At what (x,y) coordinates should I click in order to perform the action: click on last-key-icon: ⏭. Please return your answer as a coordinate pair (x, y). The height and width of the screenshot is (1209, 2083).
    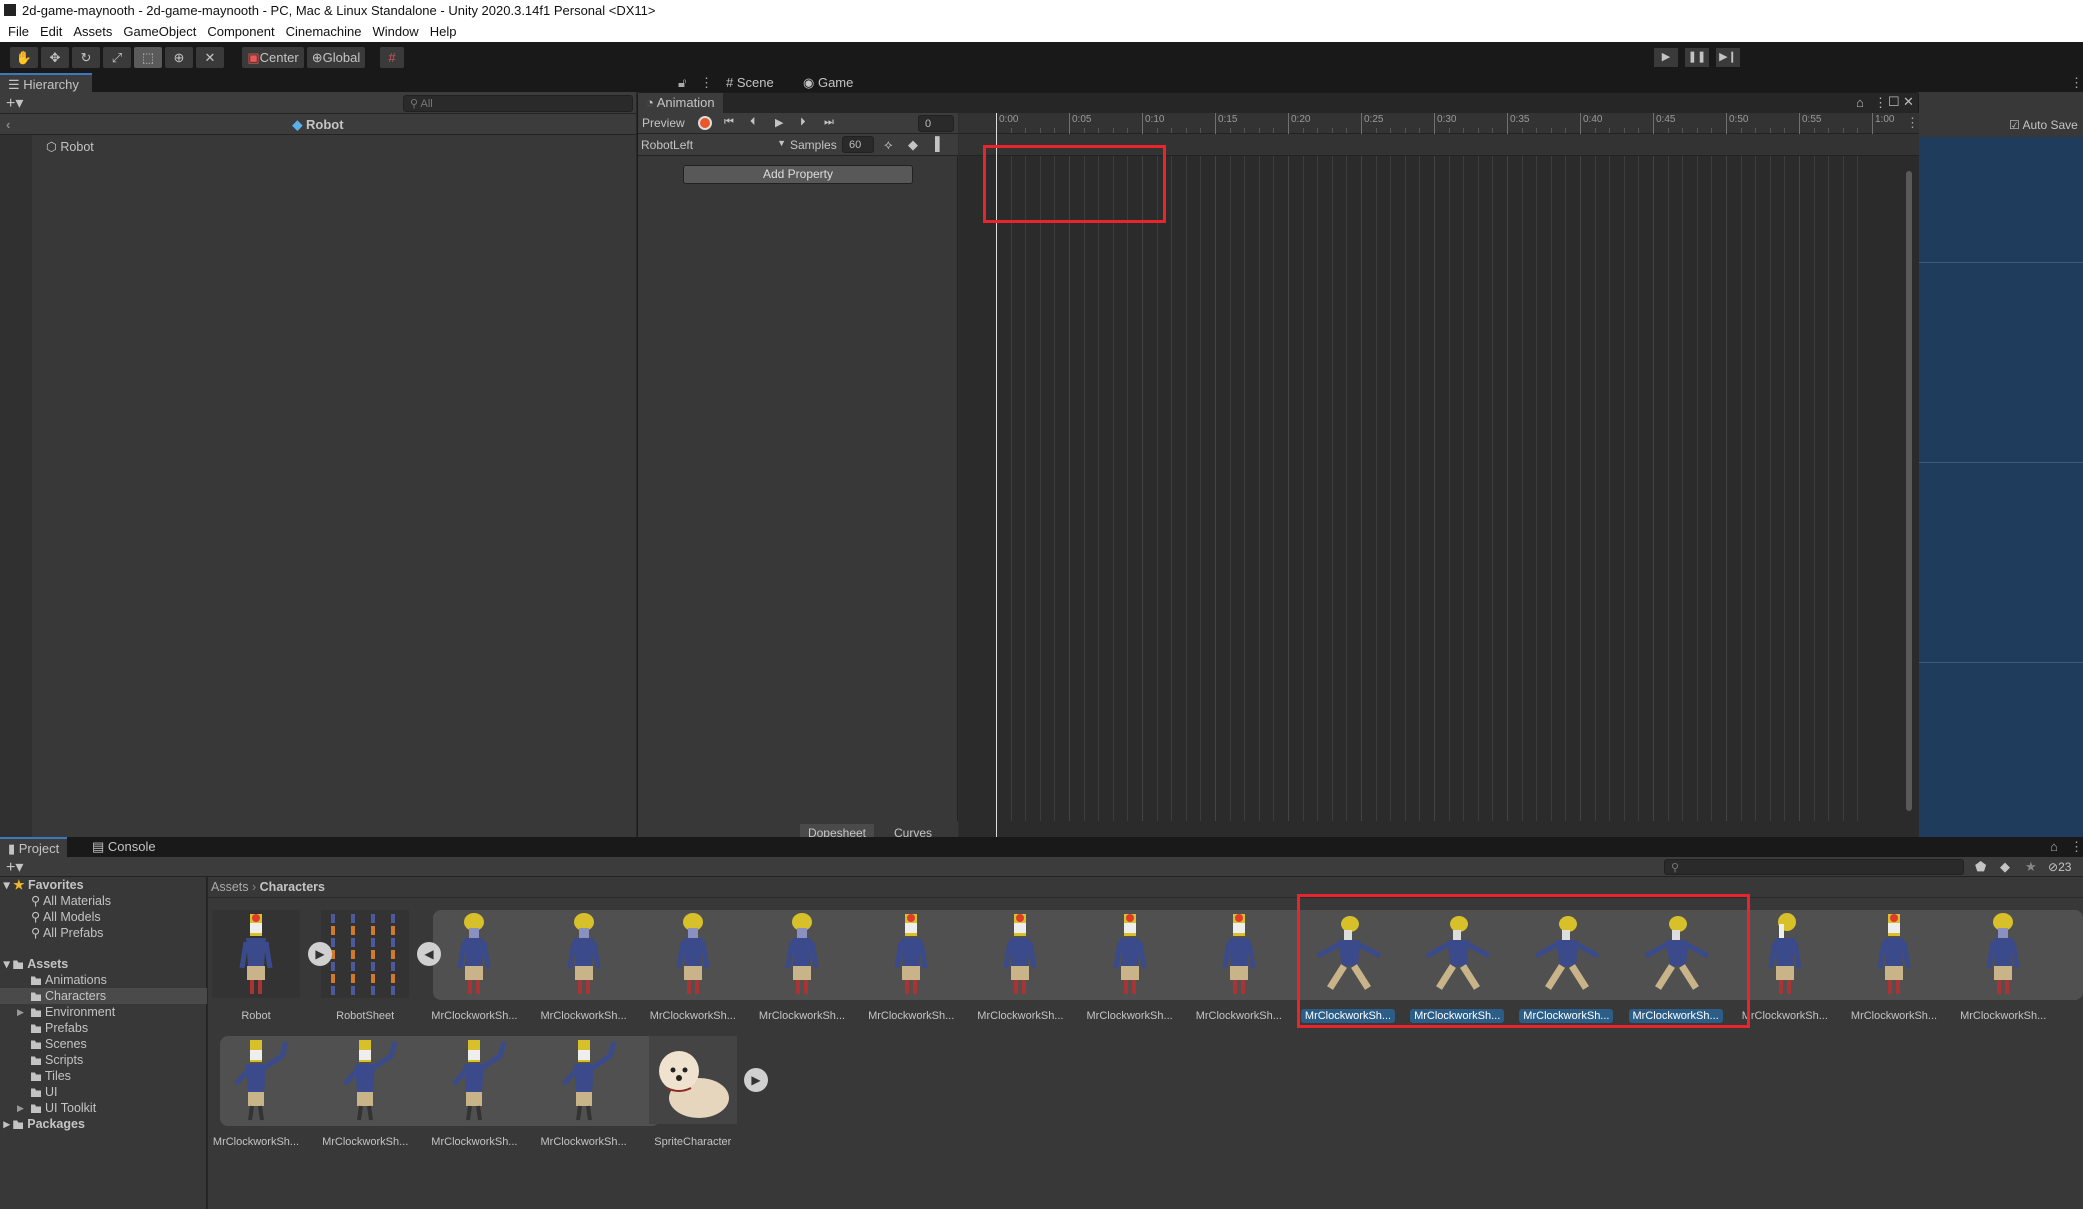
    Looking at the image, I should click on (829, 122).